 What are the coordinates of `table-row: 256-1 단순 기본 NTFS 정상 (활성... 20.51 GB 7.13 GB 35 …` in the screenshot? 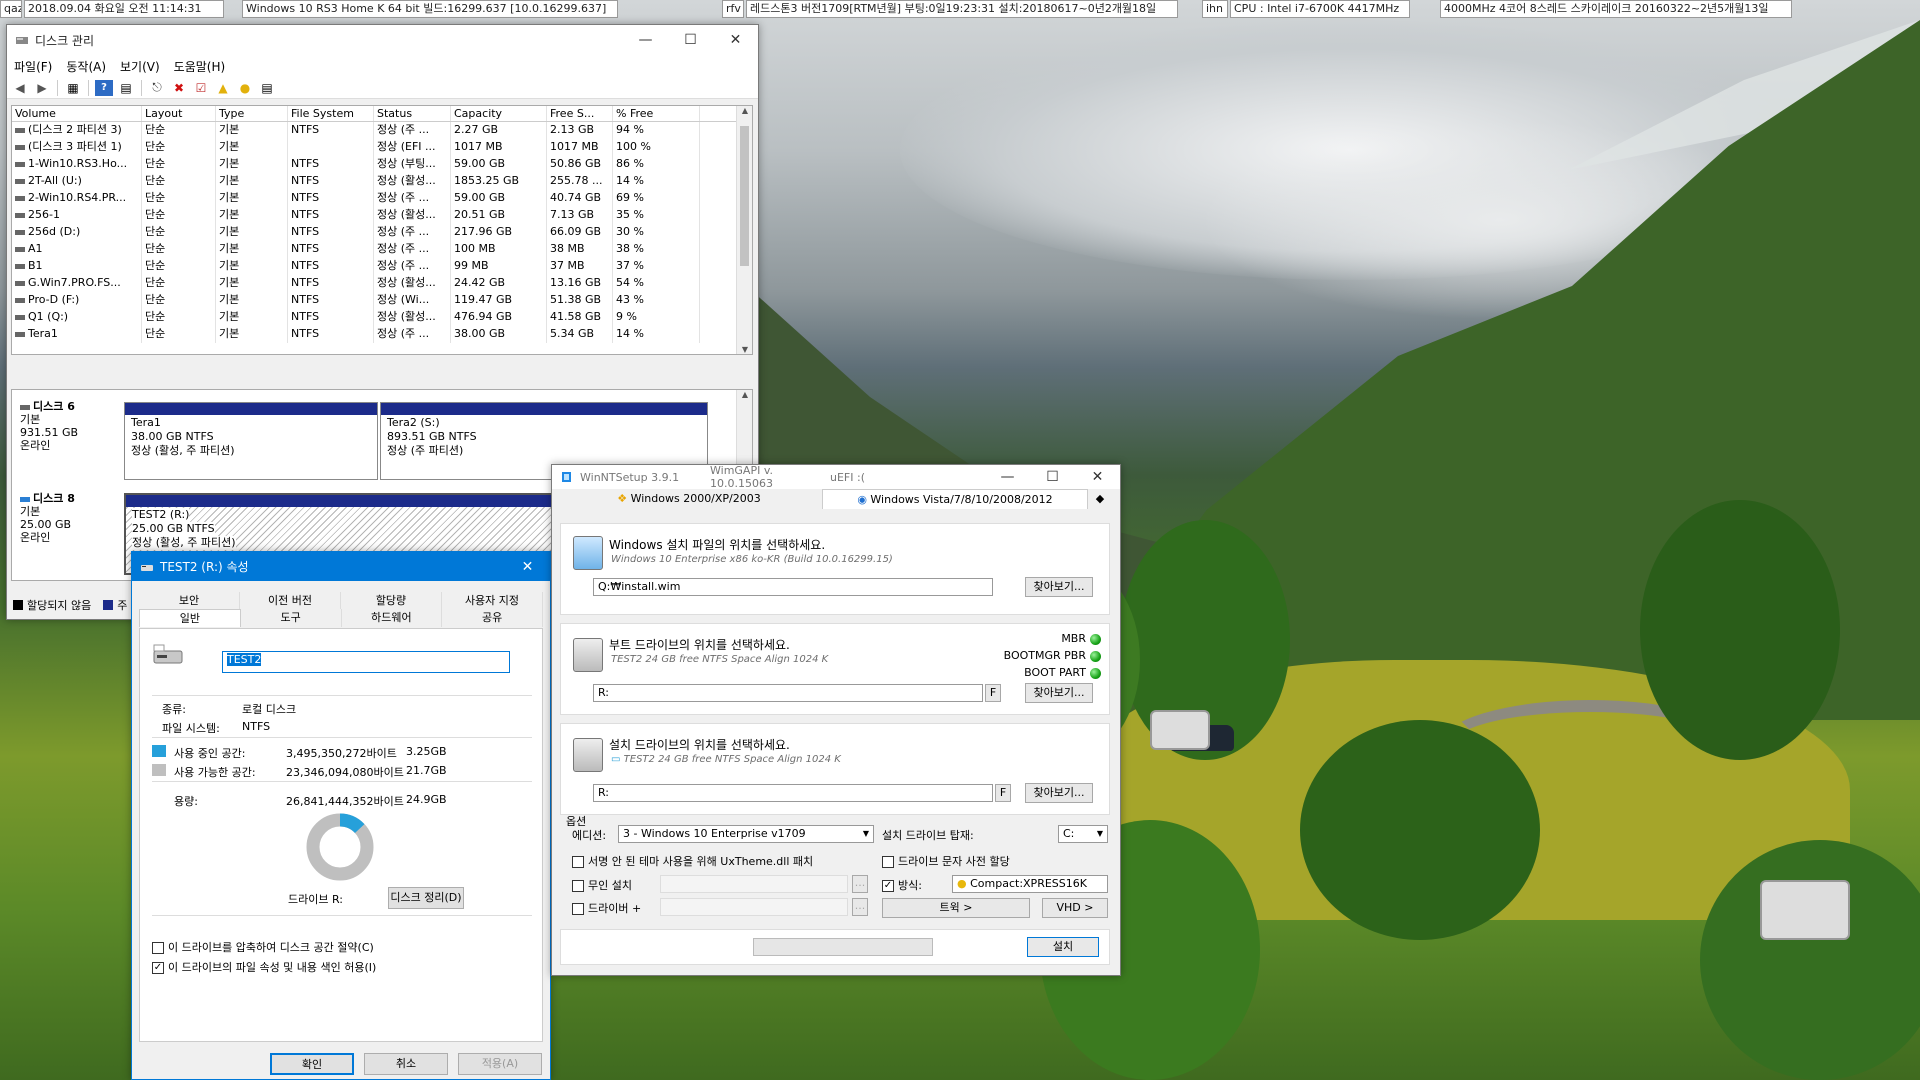 It's located at (382, 215).